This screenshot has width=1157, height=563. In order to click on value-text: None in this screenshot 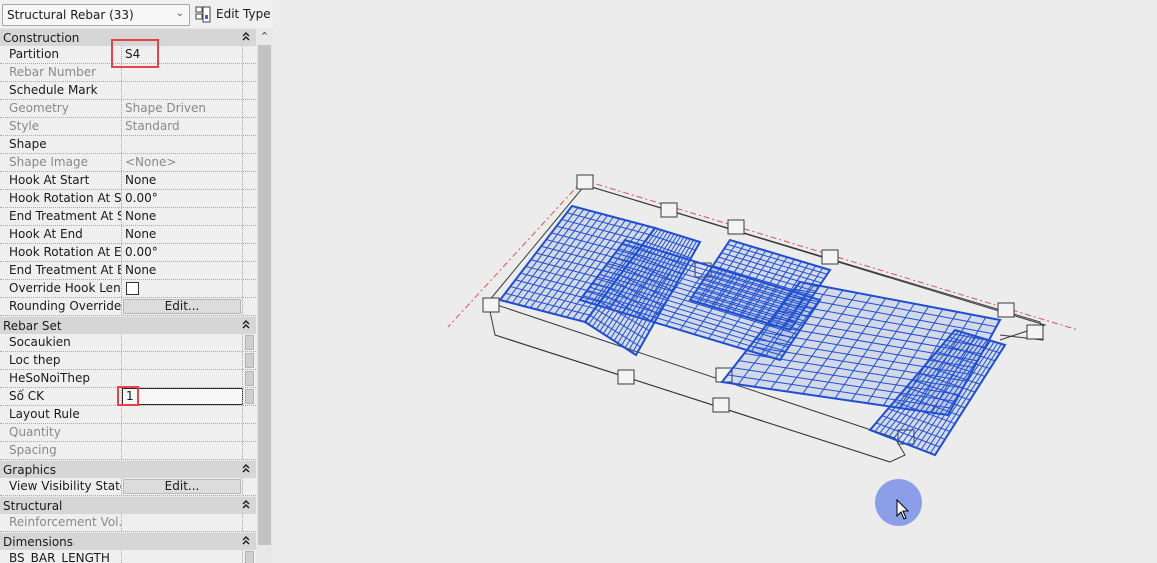, I will do `click(141, 234)`.